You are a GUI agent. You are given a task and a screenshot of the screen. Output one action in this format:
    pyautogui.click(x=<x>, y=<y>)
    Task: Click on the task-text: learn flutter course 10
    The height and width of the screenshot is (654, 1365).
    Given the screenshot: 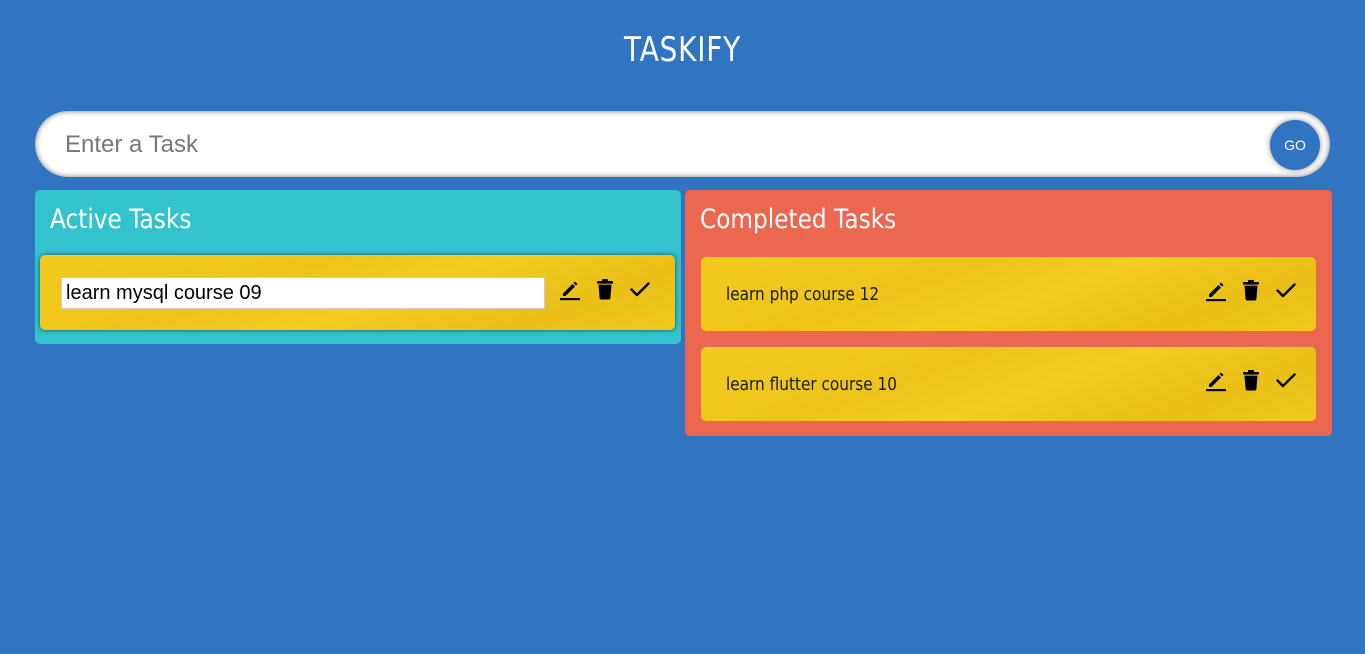 What is the action you would take?
    pyautogui.click(x=812, y=384)
    